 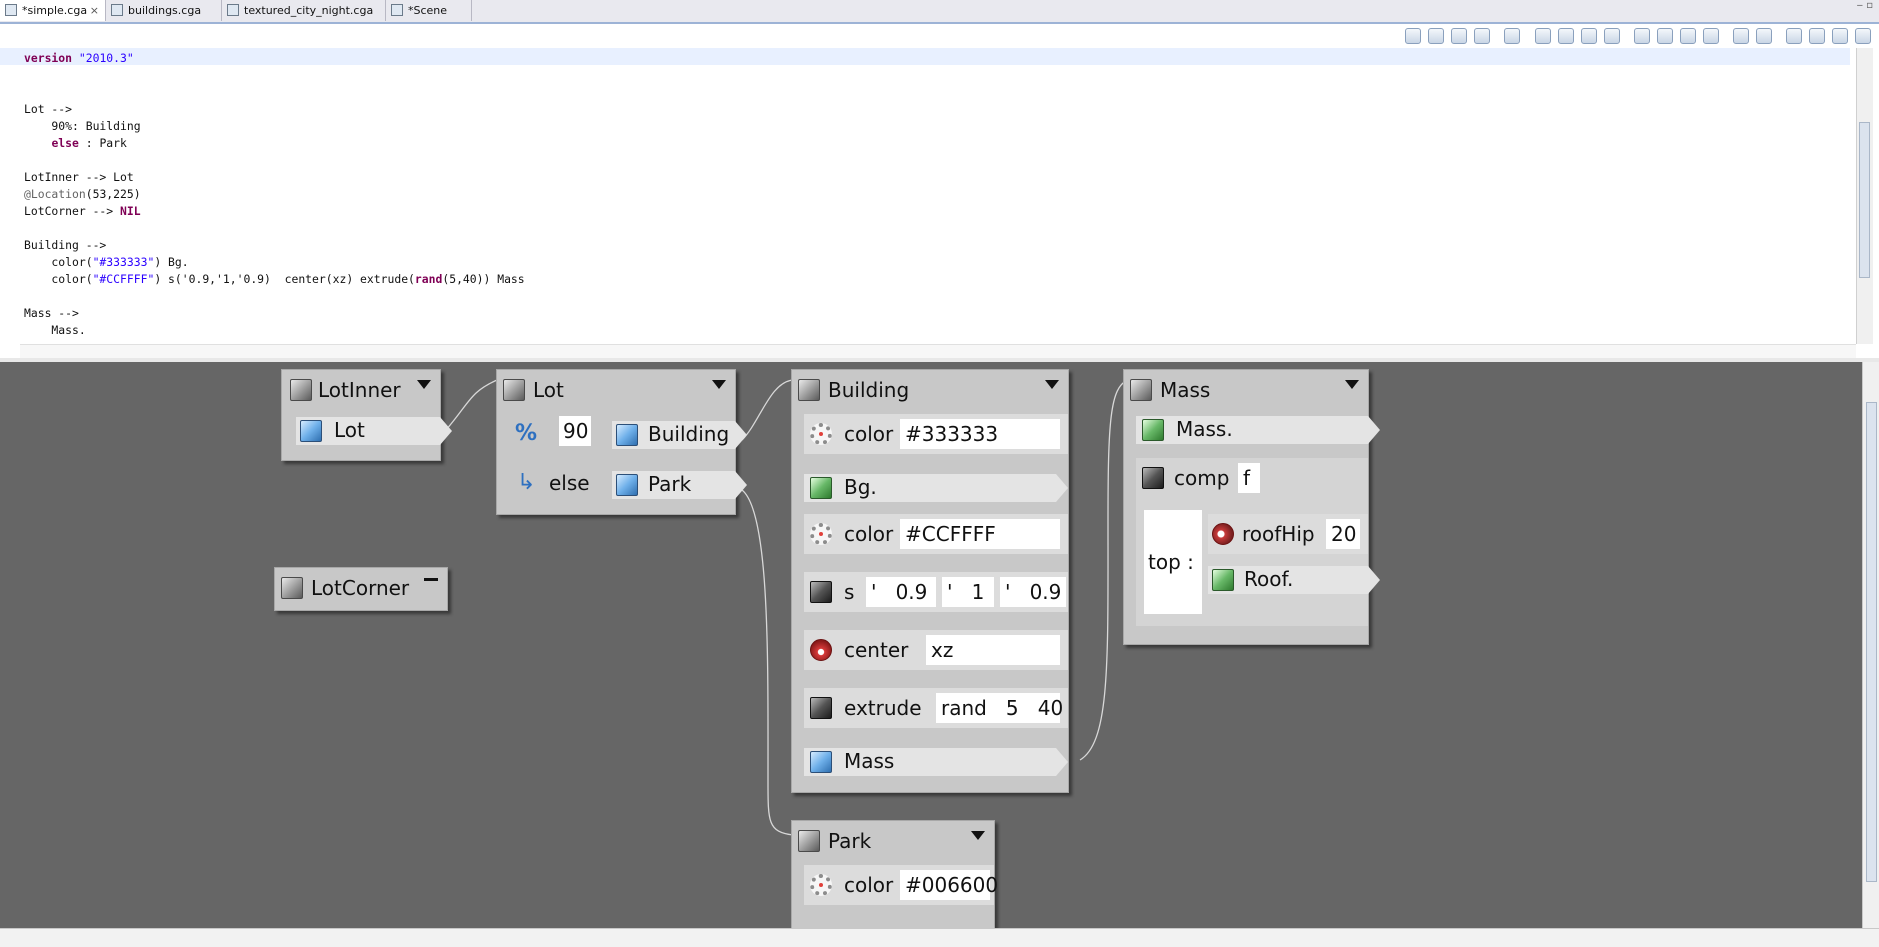 I want to click on layout-tree-icon, so click(x=1482, y=36).